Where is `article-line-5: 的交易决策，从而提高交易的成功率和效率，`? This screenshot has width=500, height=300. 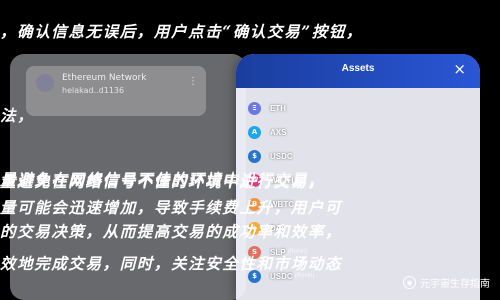 article-line-5: 的交易决策，从而提高交易的成功率和效率， is located at coordinates (171, 231).